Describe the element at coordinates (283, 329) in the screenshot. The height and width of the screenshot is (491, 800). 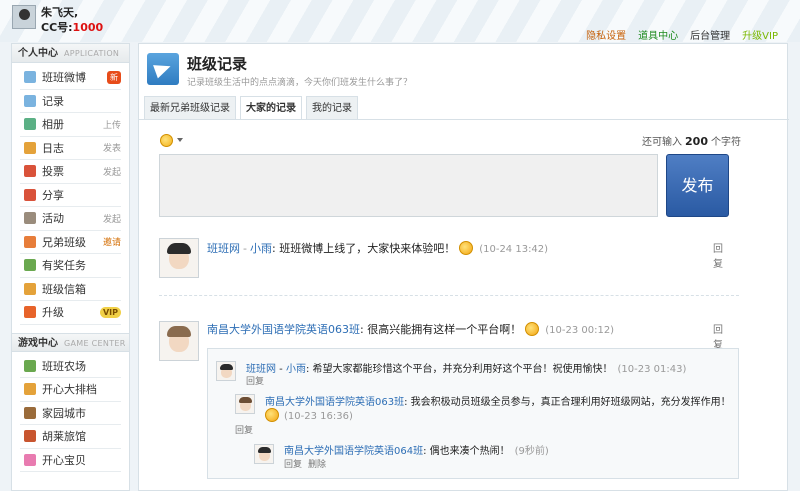
I see `post-author: 南昌大学外国语学院英语063班` at that location.